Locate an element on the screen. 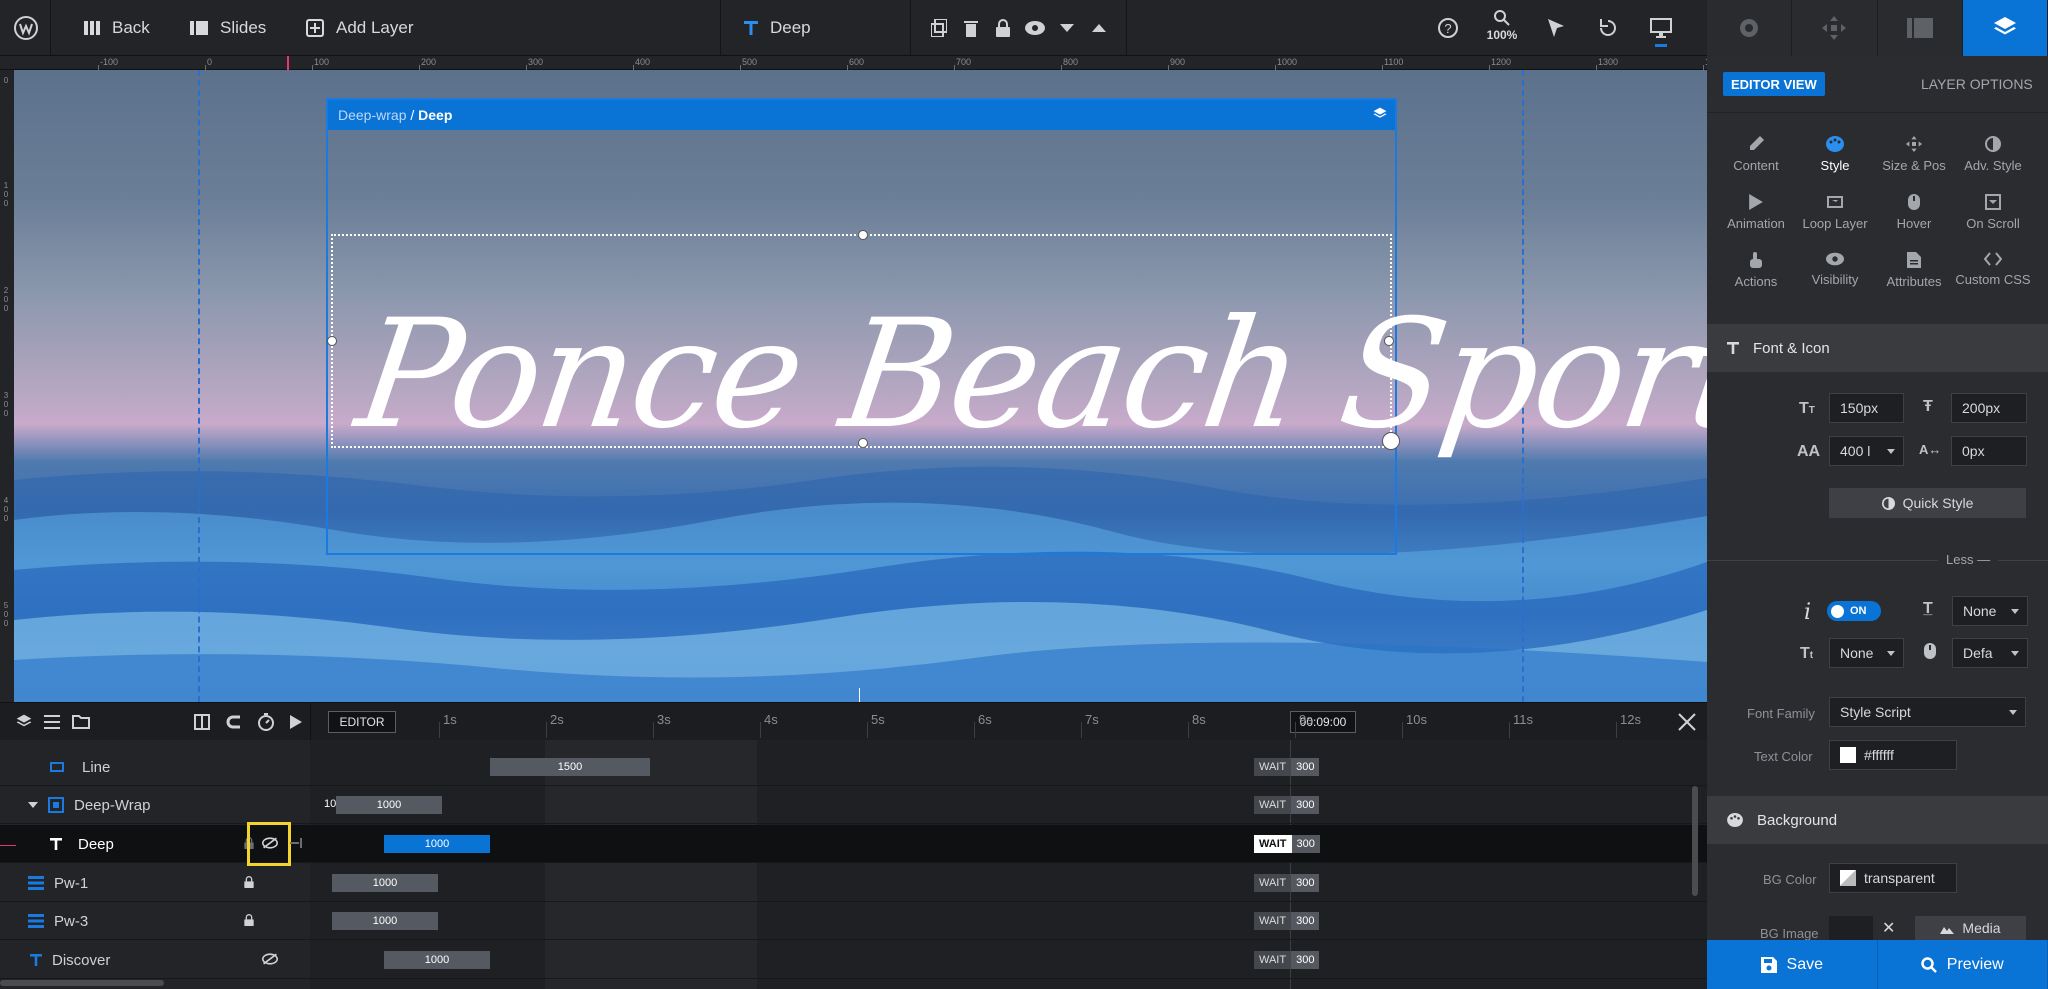  editor-view-button: EDITOR VIEW is located at coordinates (1774, 84).